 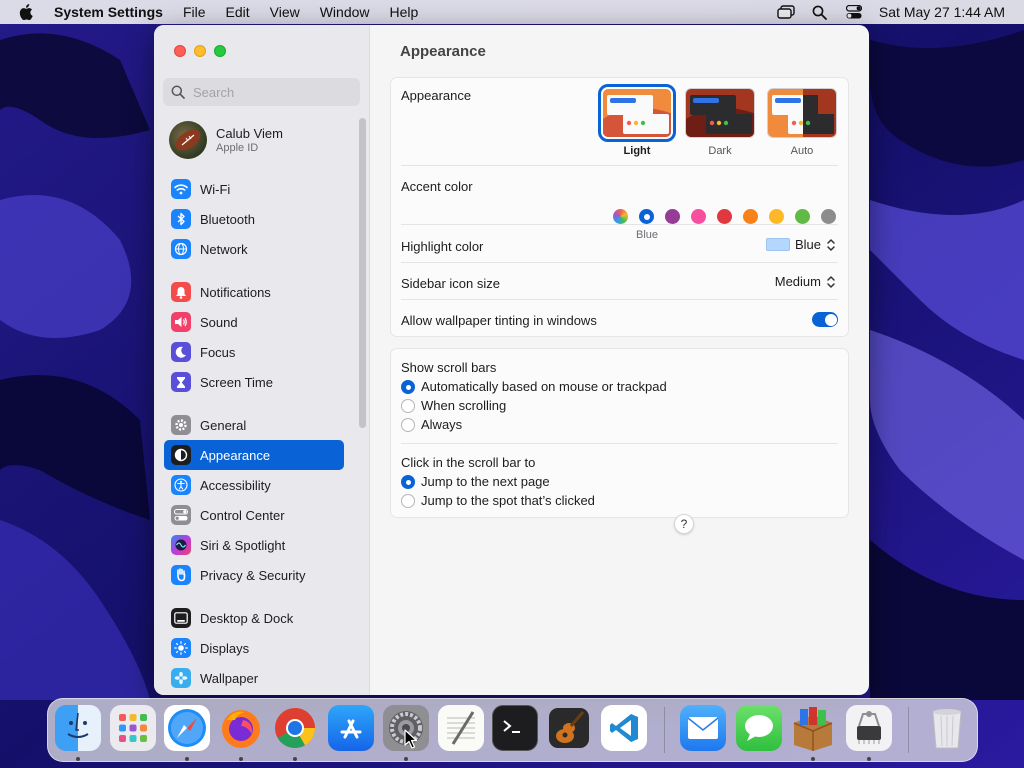 I want to click on accent-swatch-multicolor, so click(x=620, y=216).